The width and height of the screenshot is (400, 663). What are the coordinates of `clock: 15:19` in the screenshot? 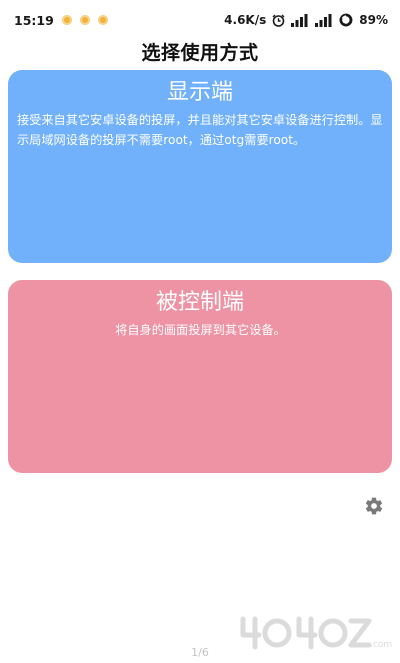 It's located at (34, 20).